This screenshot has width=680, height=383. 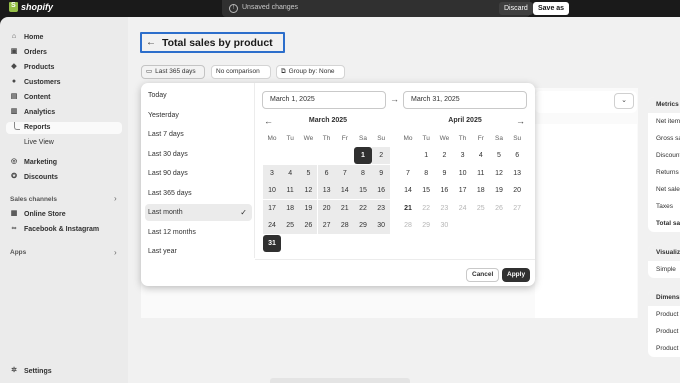 What do you see at coordinates (664, 138) in the screenshot?
I see `metric-item: Gross sales` at bounding box center [664, 138].